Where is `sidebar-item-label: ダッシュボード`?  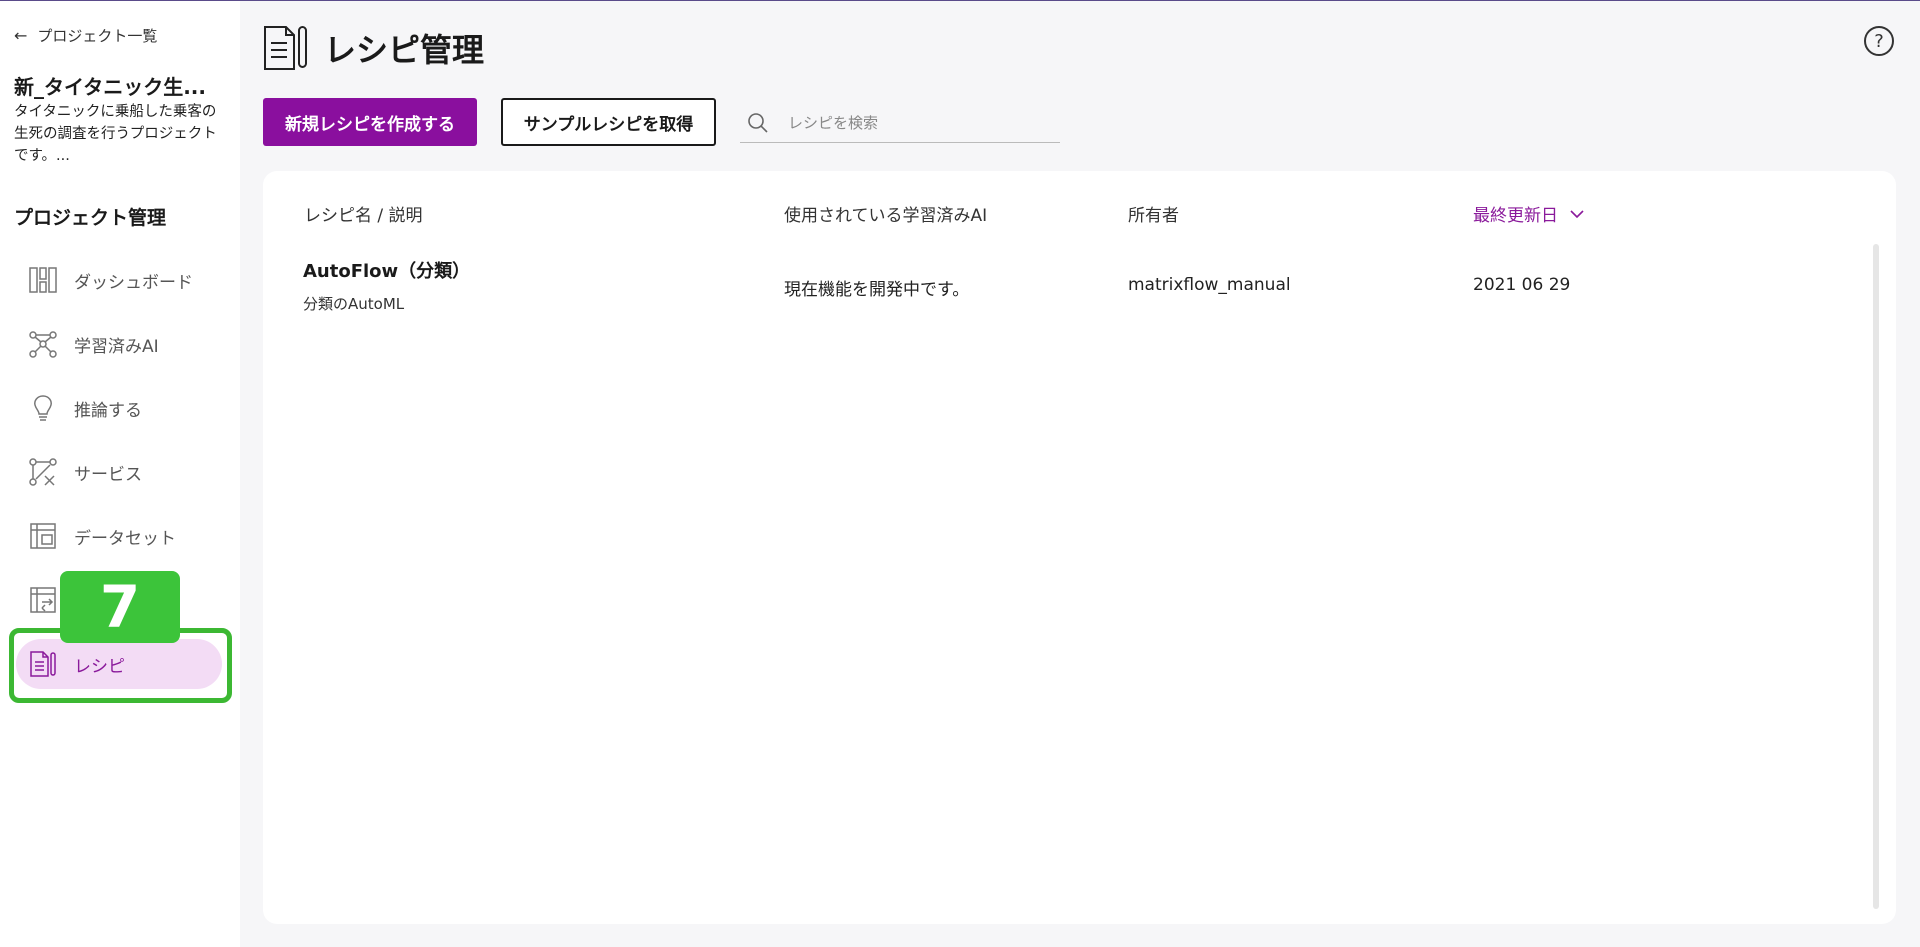 sidebar-item-label: ダッシュボード is located at coordinates (133, 282).